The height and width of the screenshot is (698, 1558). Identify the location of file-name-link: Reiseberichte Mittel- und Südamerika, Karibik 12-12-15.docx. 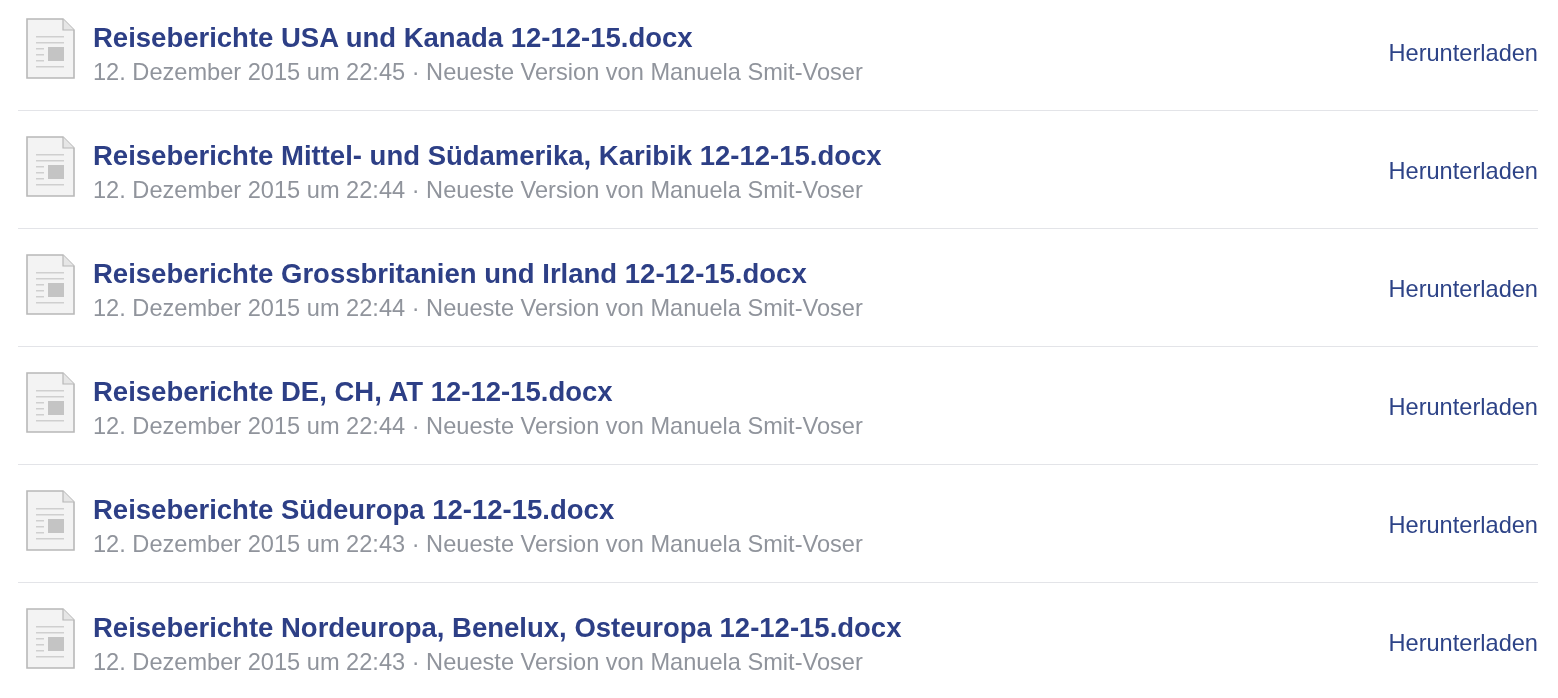
(487, 156).